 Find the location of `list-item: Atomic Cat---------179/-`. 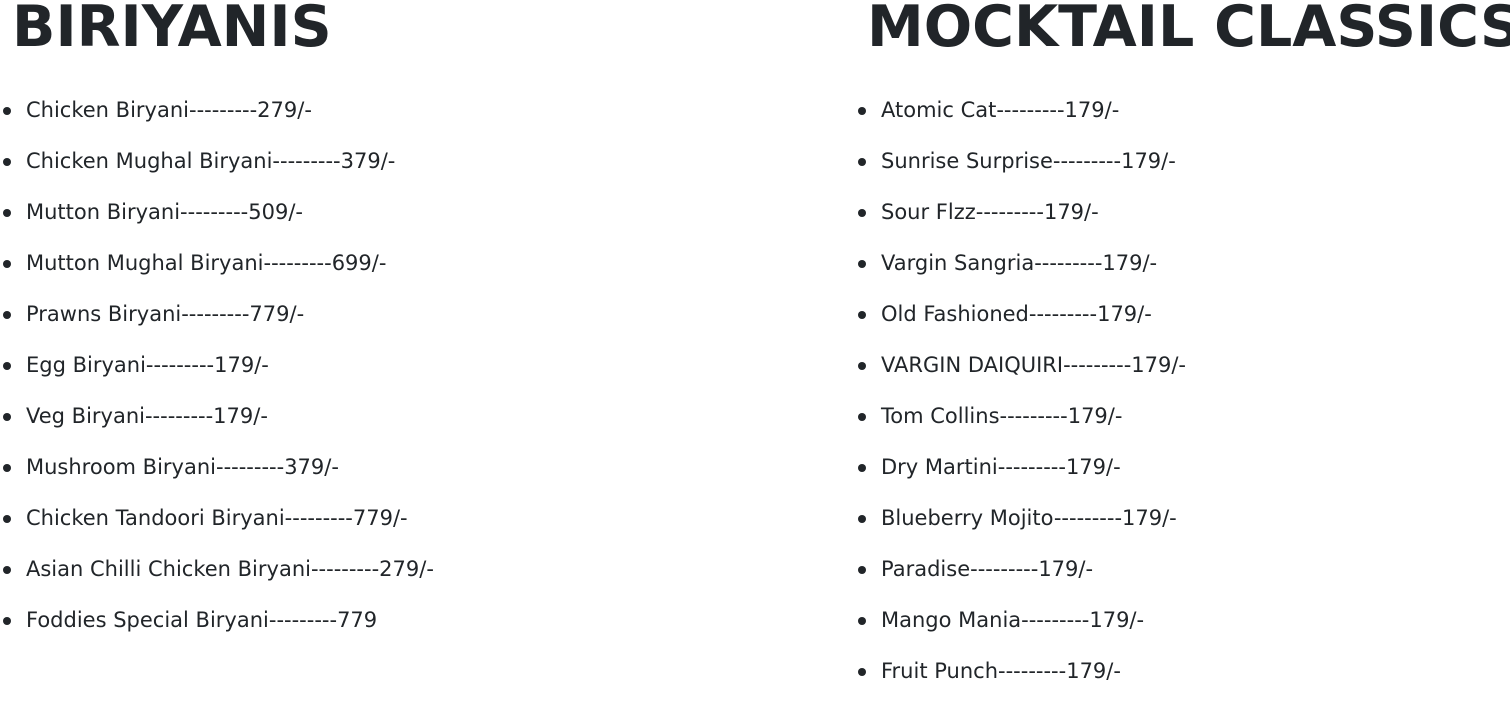

list-item: Atomic Cat---------179/- is located at coordinates (1020, 110).